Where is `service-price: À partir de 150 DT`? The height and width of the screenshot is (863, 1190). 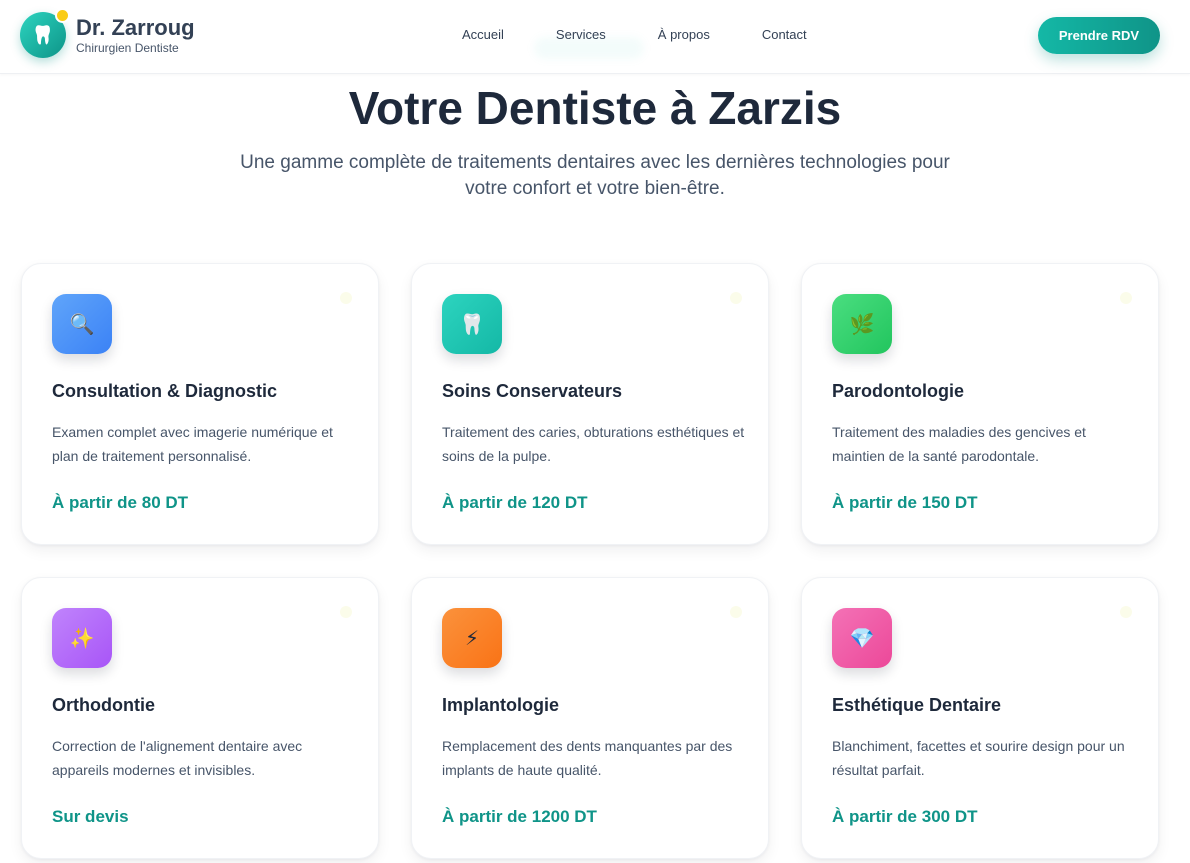 service-price: À partir de 150 DT is located at coordinates (905, 502).